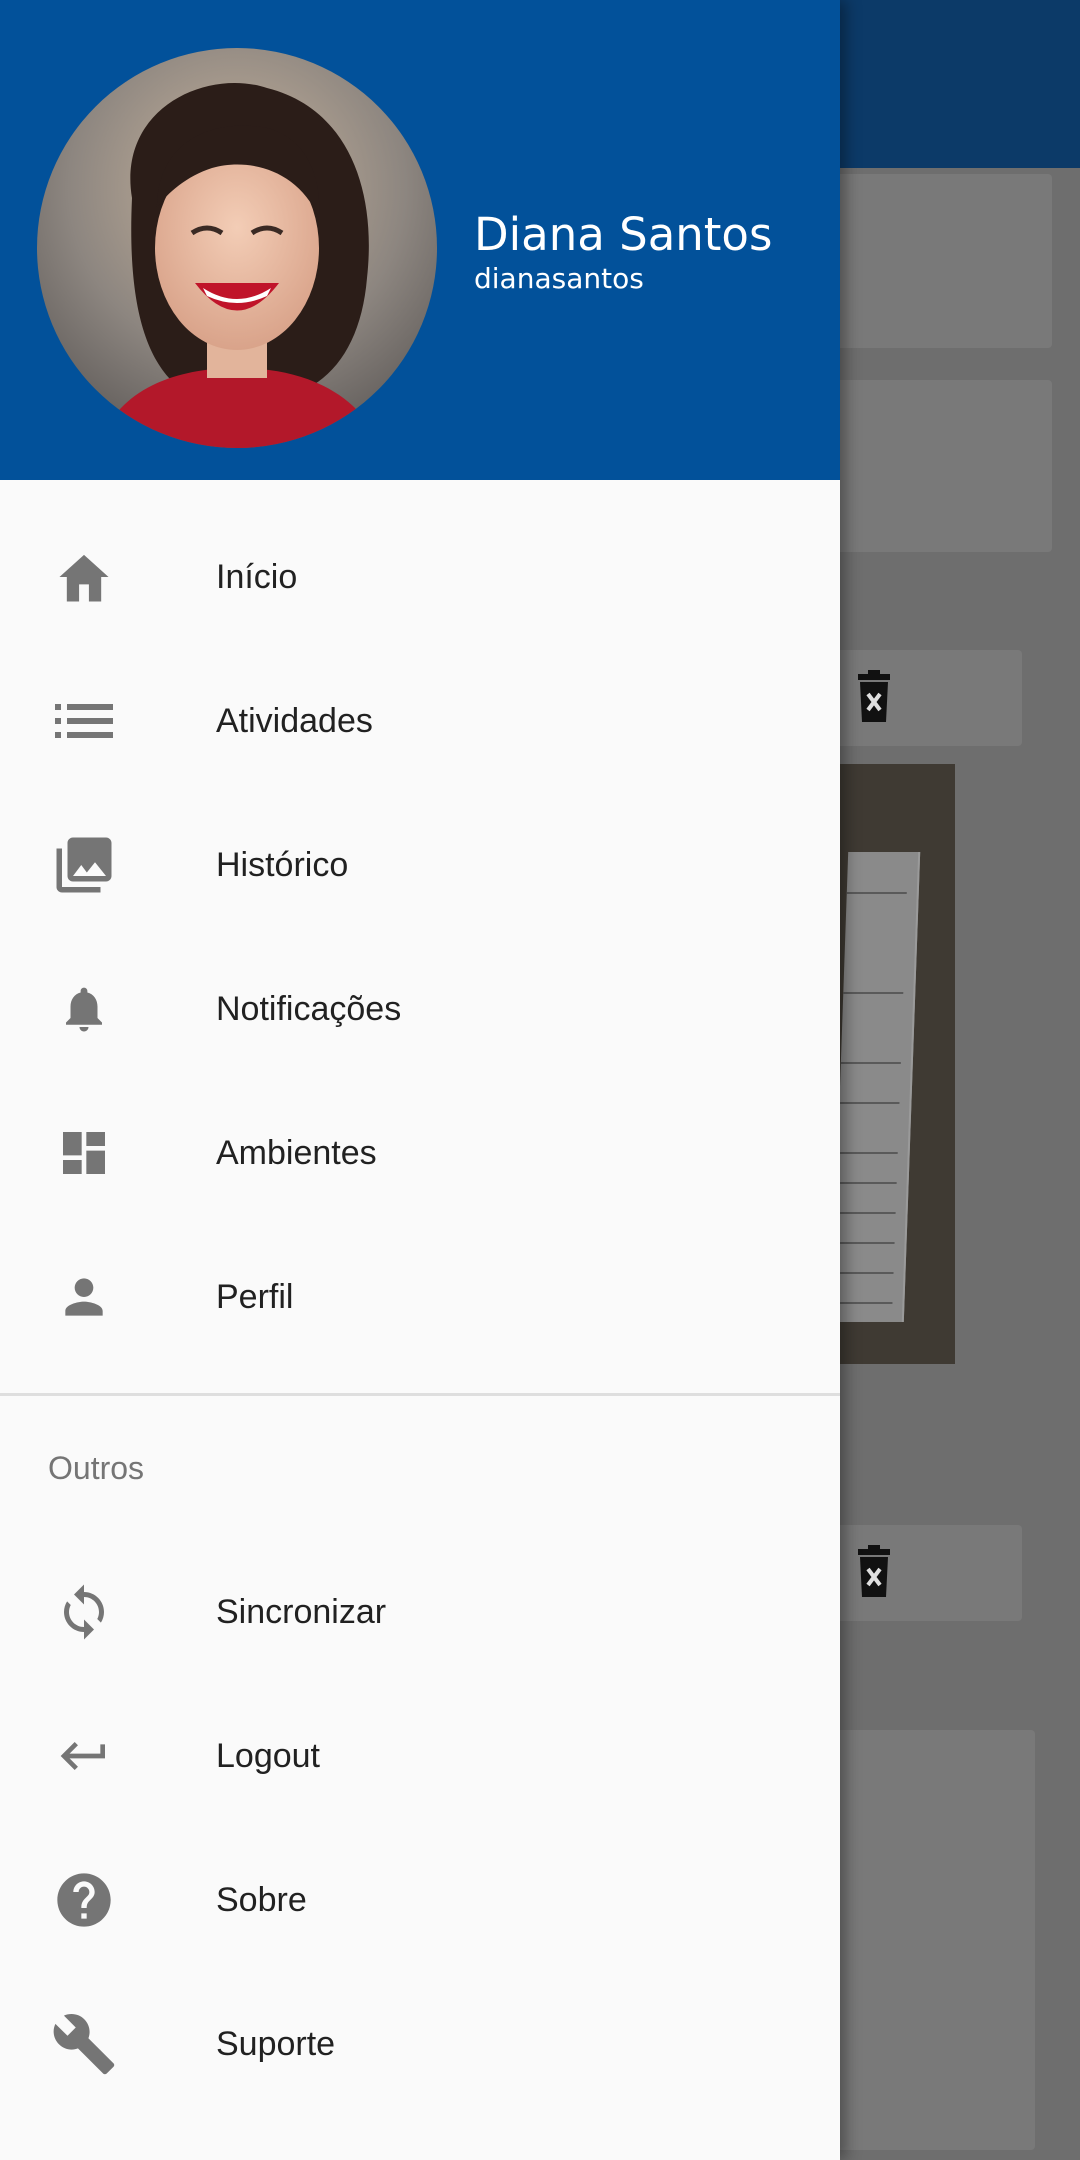  I want to click on menu-item-label: Suporte, so click(276, 2044).